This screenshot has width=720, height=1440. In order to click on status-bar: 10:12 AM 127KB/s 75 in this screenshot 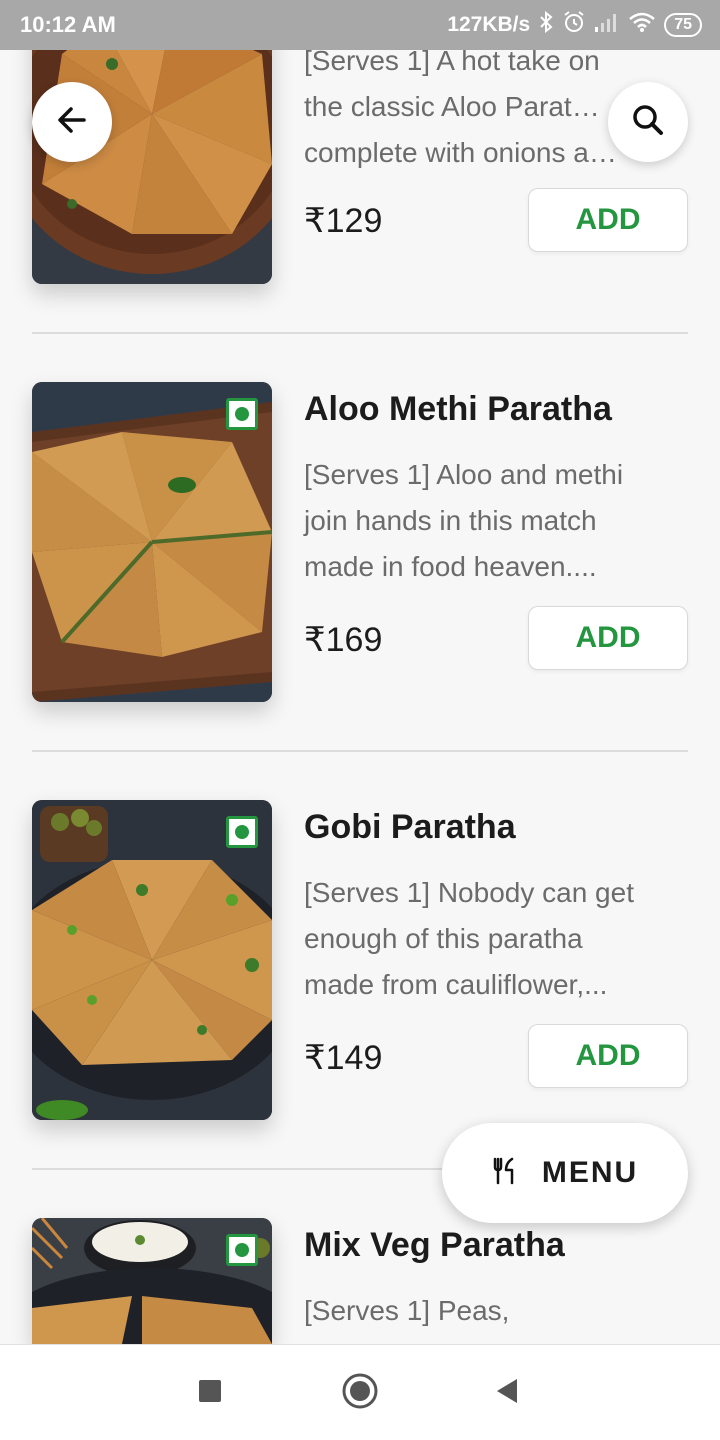, I will do `click(360, 25)`.